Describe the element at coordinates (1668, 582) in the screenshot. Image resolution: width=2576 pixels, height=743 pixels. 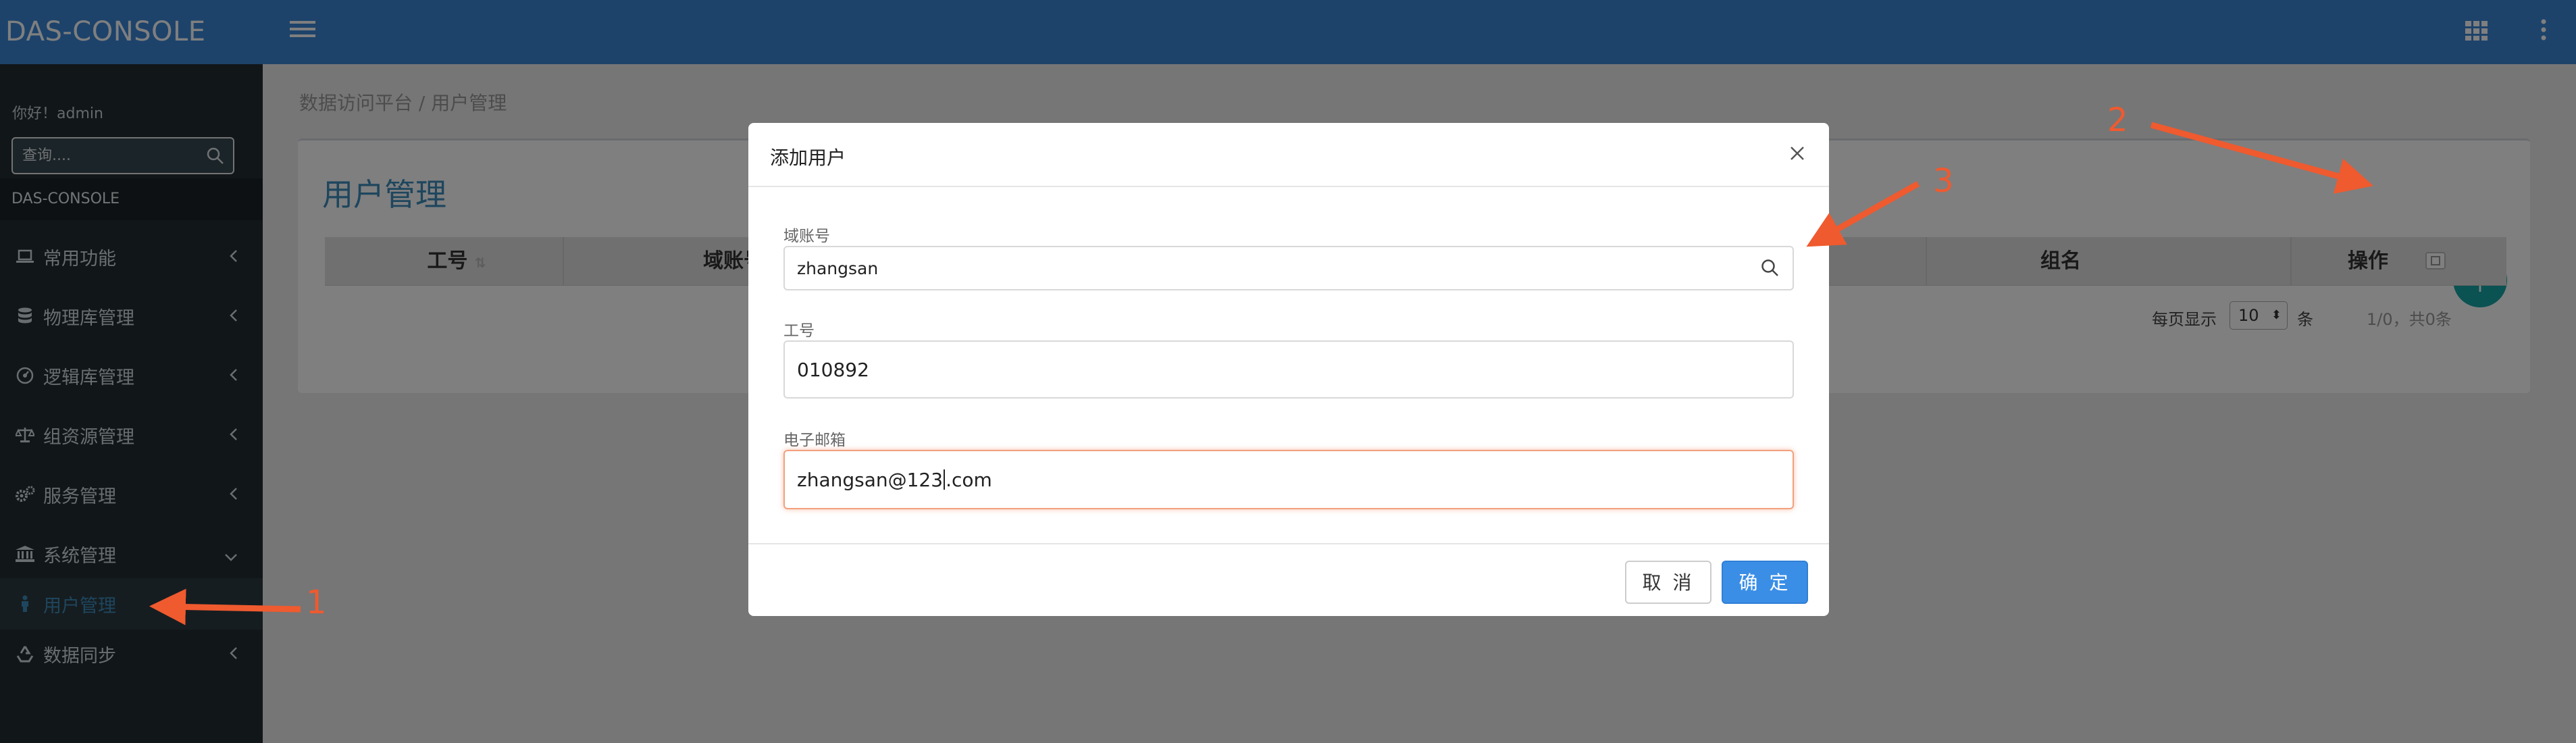
I see `cancel-button: 取 消` at that location.